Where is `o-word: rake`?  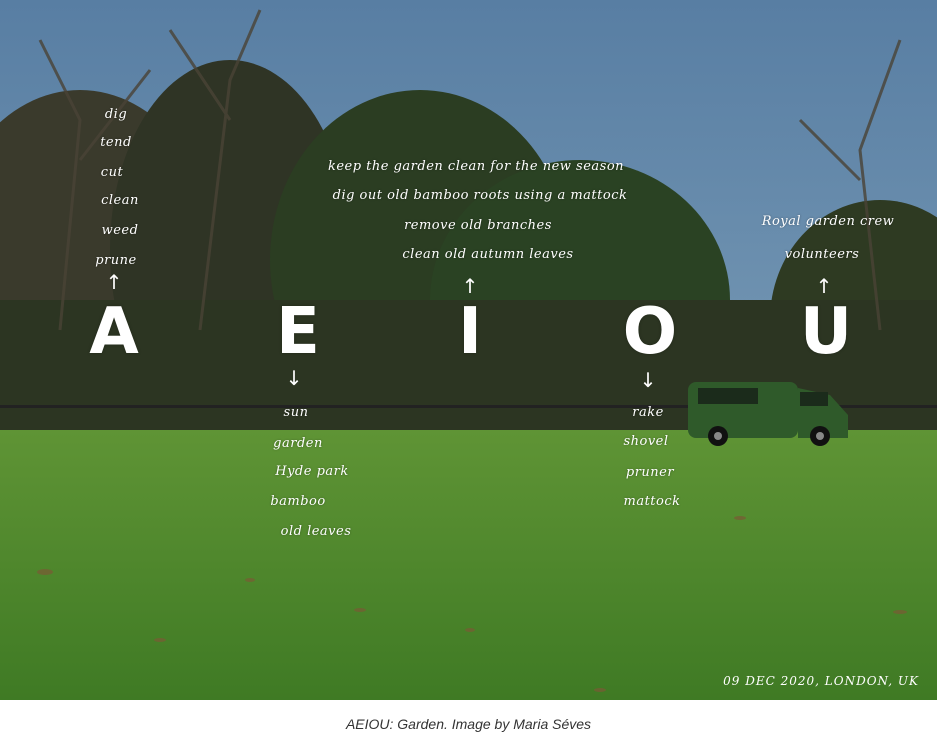 o-word: rake is located at coordinates (648, 412).